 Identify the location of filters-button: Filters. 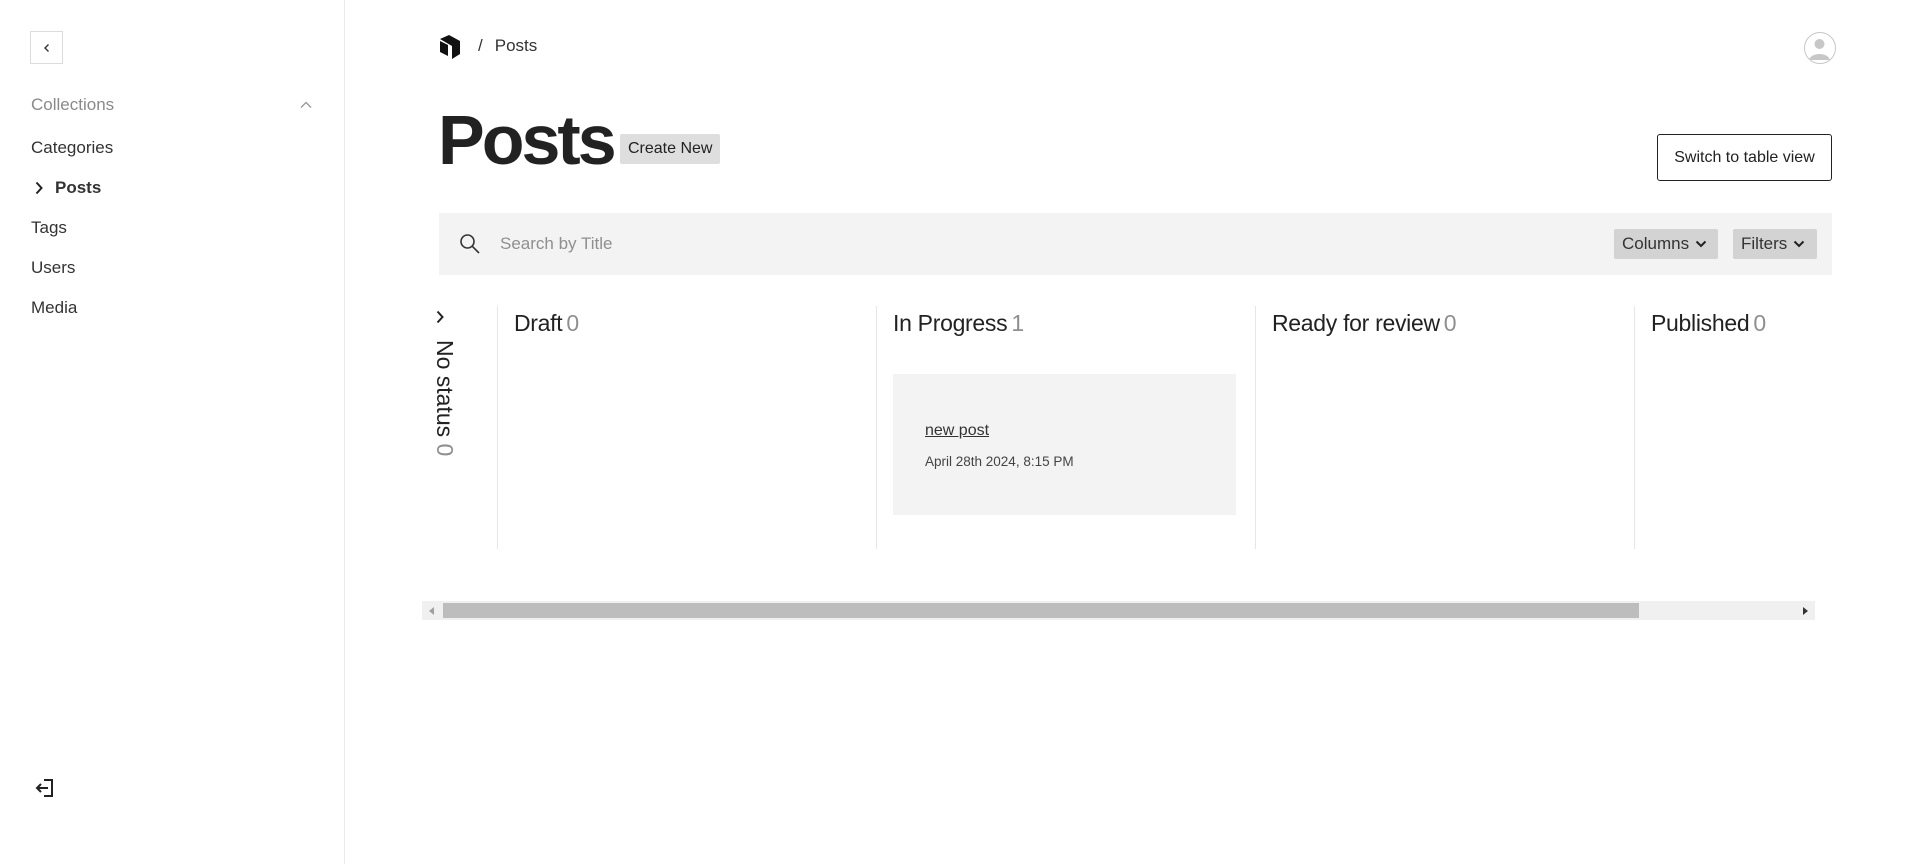
(1775, 244).